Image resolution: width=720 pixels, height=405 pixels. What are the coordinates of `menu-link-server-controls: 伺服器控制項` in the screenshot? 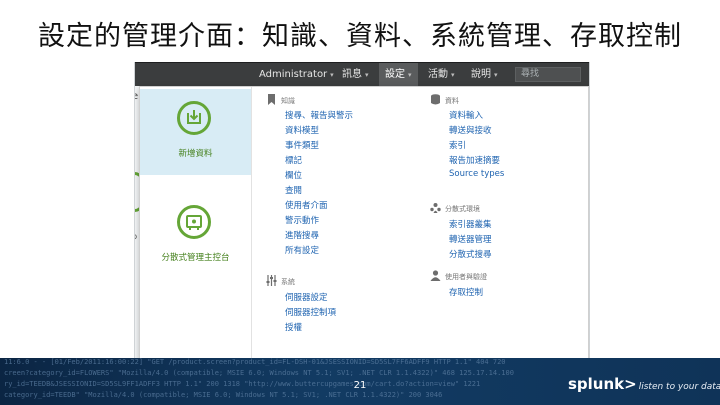 It's located at (310, 312).